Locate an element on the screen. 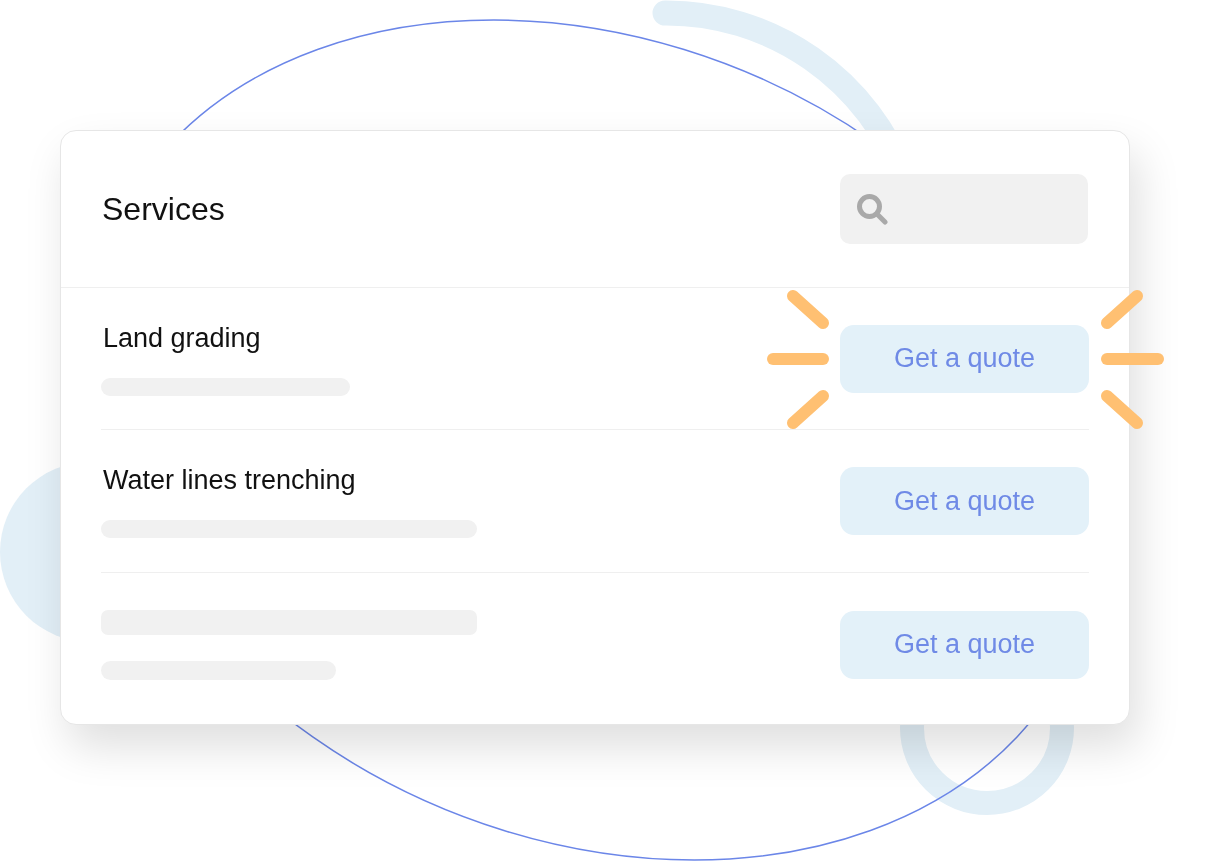 The image size is (1205, 862). search-icon is located at coordinates (872, 209).